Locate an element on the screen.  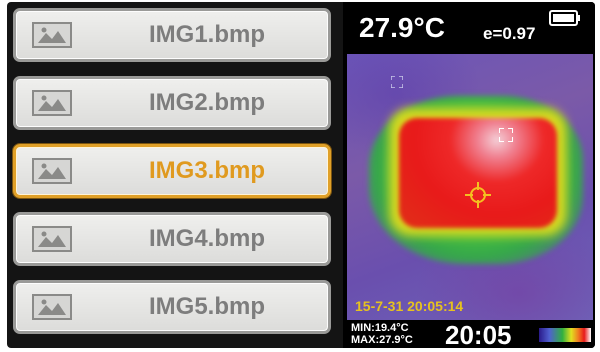
file-item-img3: IMG3.bmp is located at coordinates (172, 171).